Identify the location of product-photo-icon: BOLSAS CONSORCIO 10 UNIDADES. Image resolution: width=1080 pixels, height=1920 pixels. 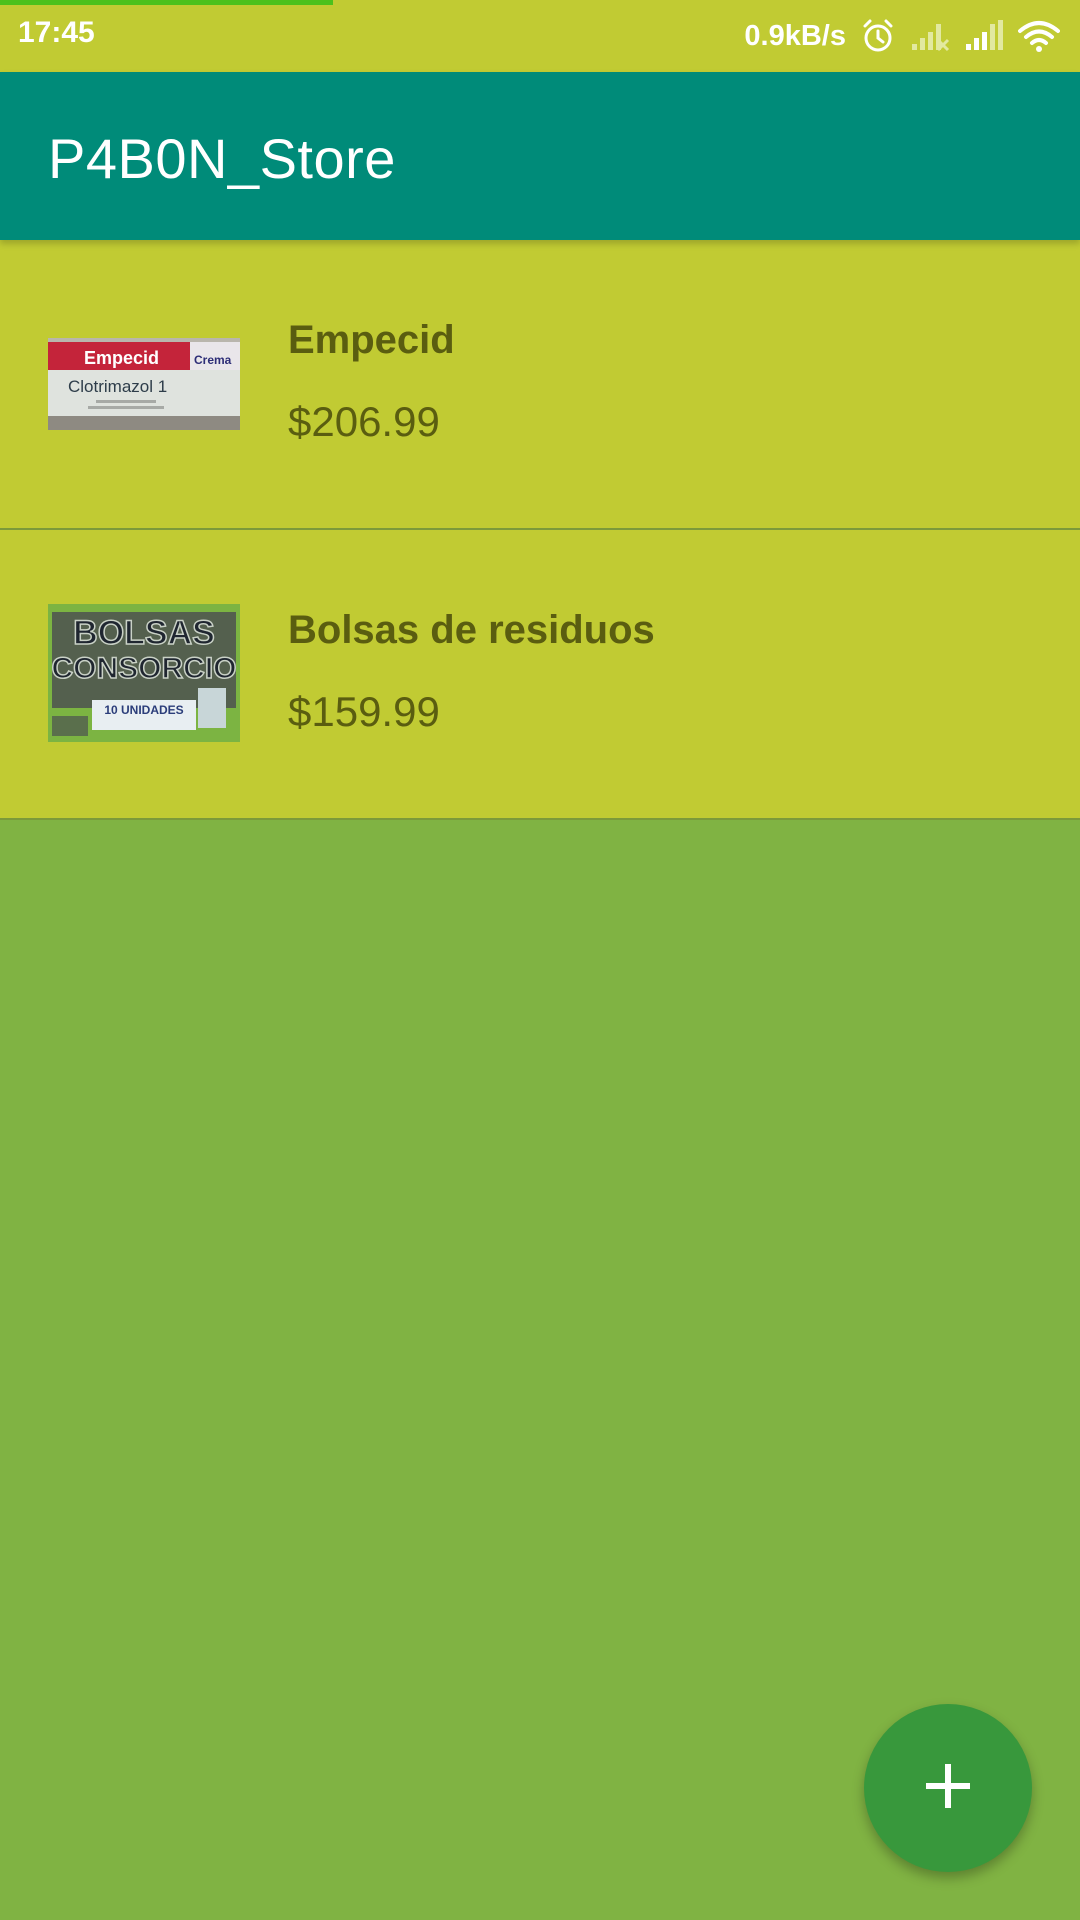
(144, 673).